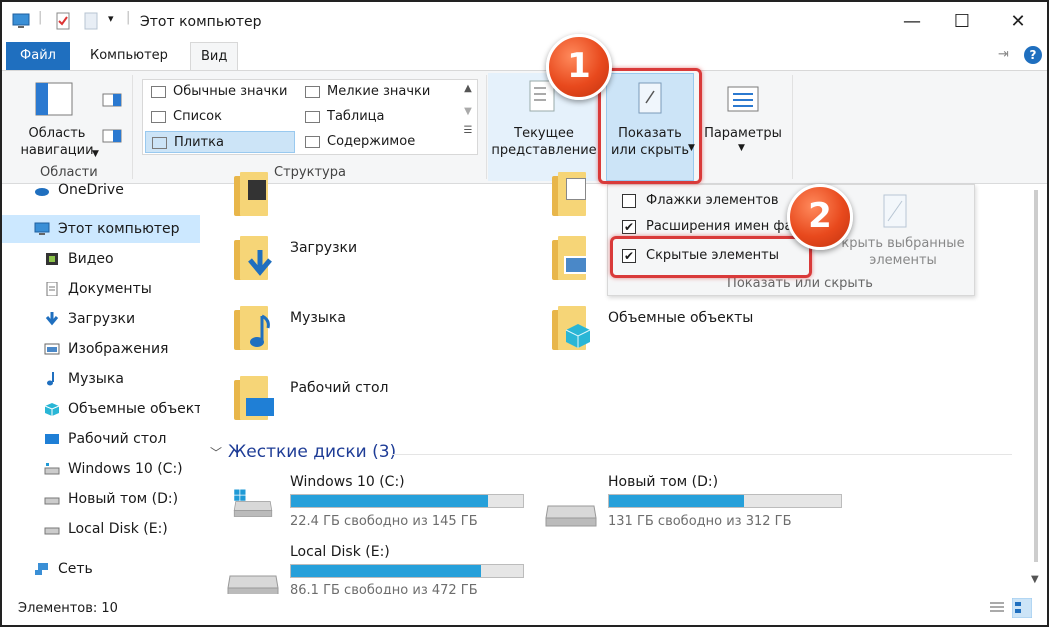  What do you see at coordinates (903, 252) in the screenshot?
I see `hide-selected-button: крыть выбранные элементы` at bounding box center [903, 252].